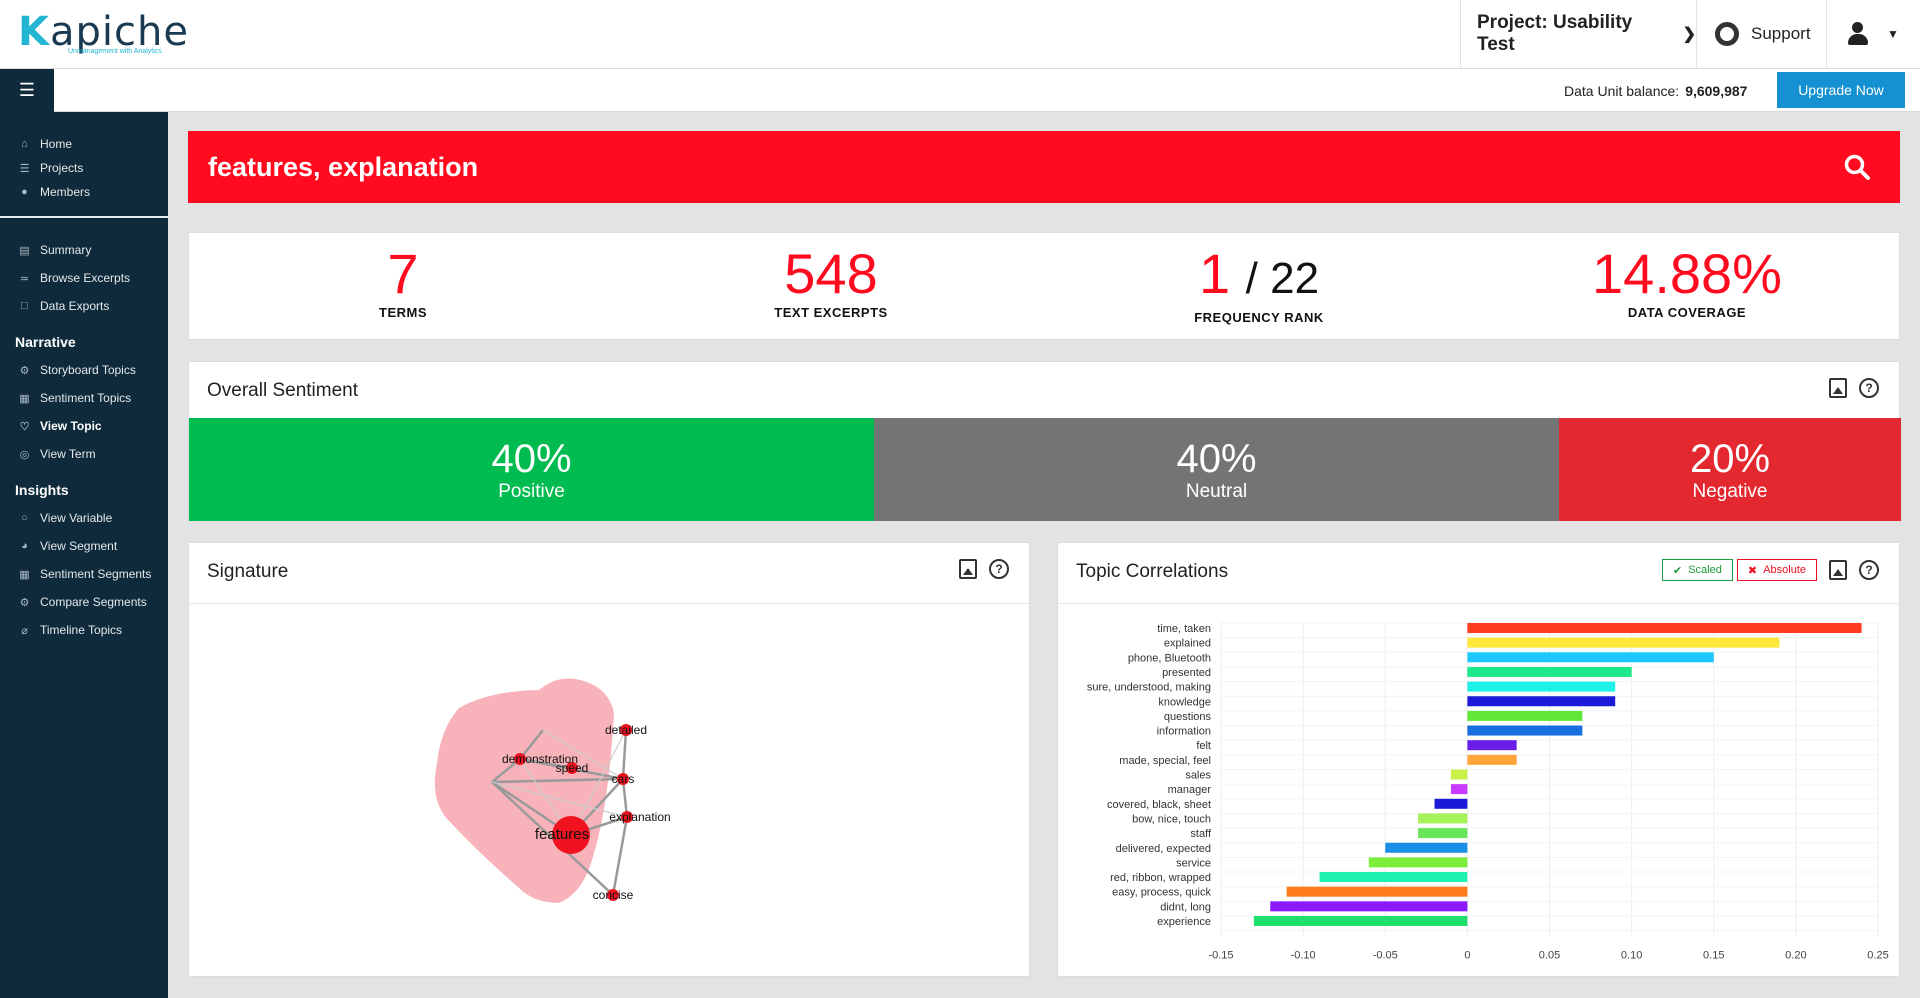  I want to click on sidebar-item-storyboard-topics: ⚙ Storyboard Topics, so click(84, 370).